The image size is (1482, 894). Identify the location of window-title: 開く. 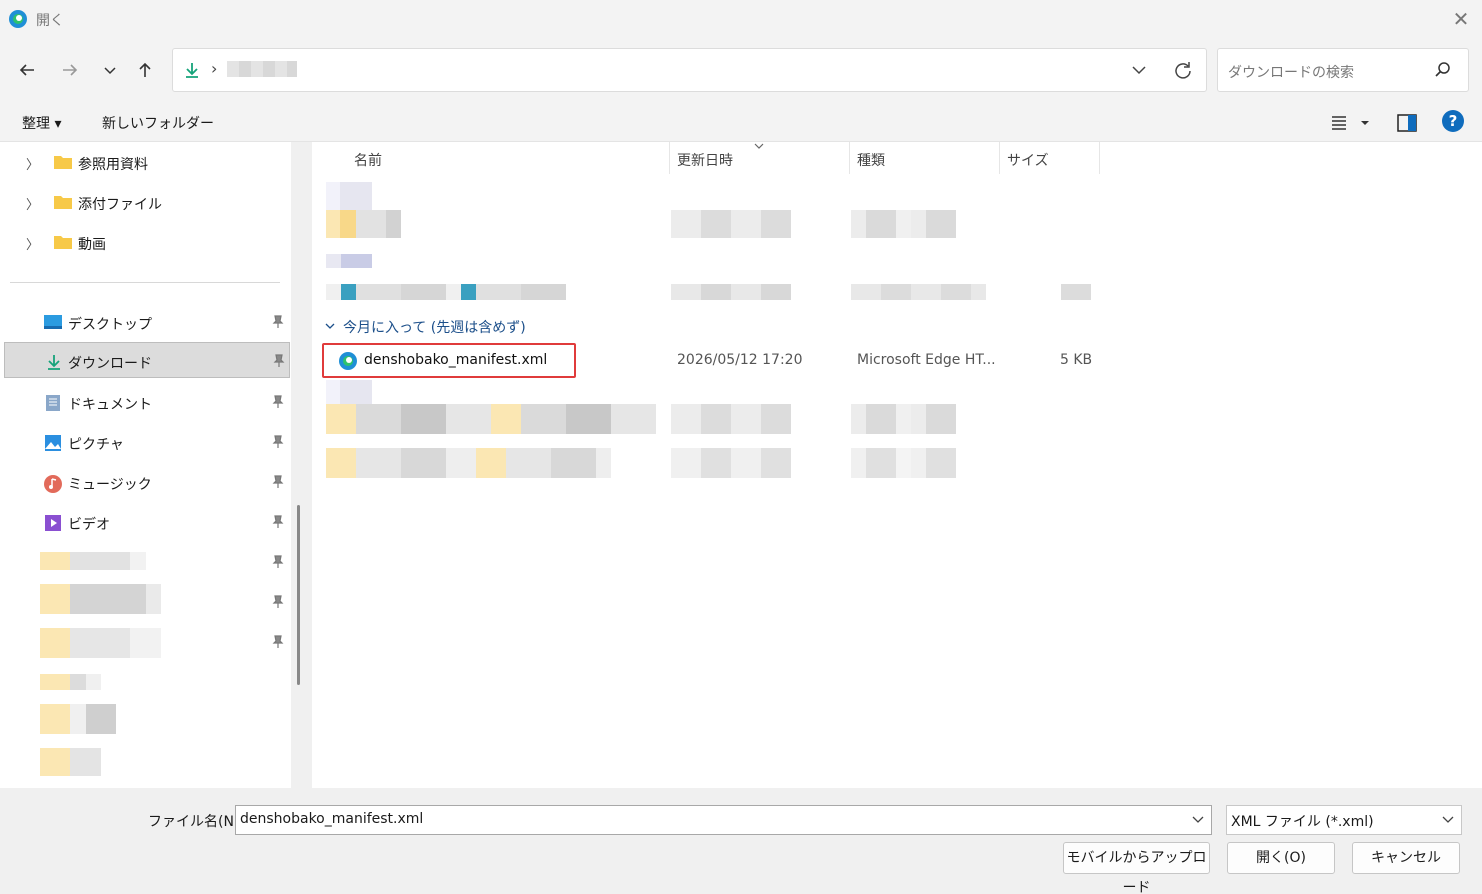
(50, 21).